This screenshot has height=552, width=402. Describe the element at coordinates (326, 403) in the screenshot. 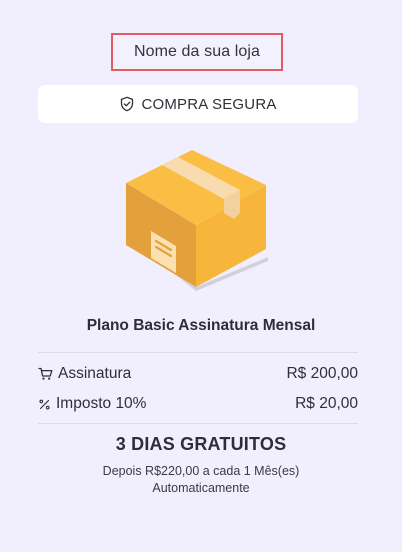

I see `tax-value: R$ 20,00` at that location.